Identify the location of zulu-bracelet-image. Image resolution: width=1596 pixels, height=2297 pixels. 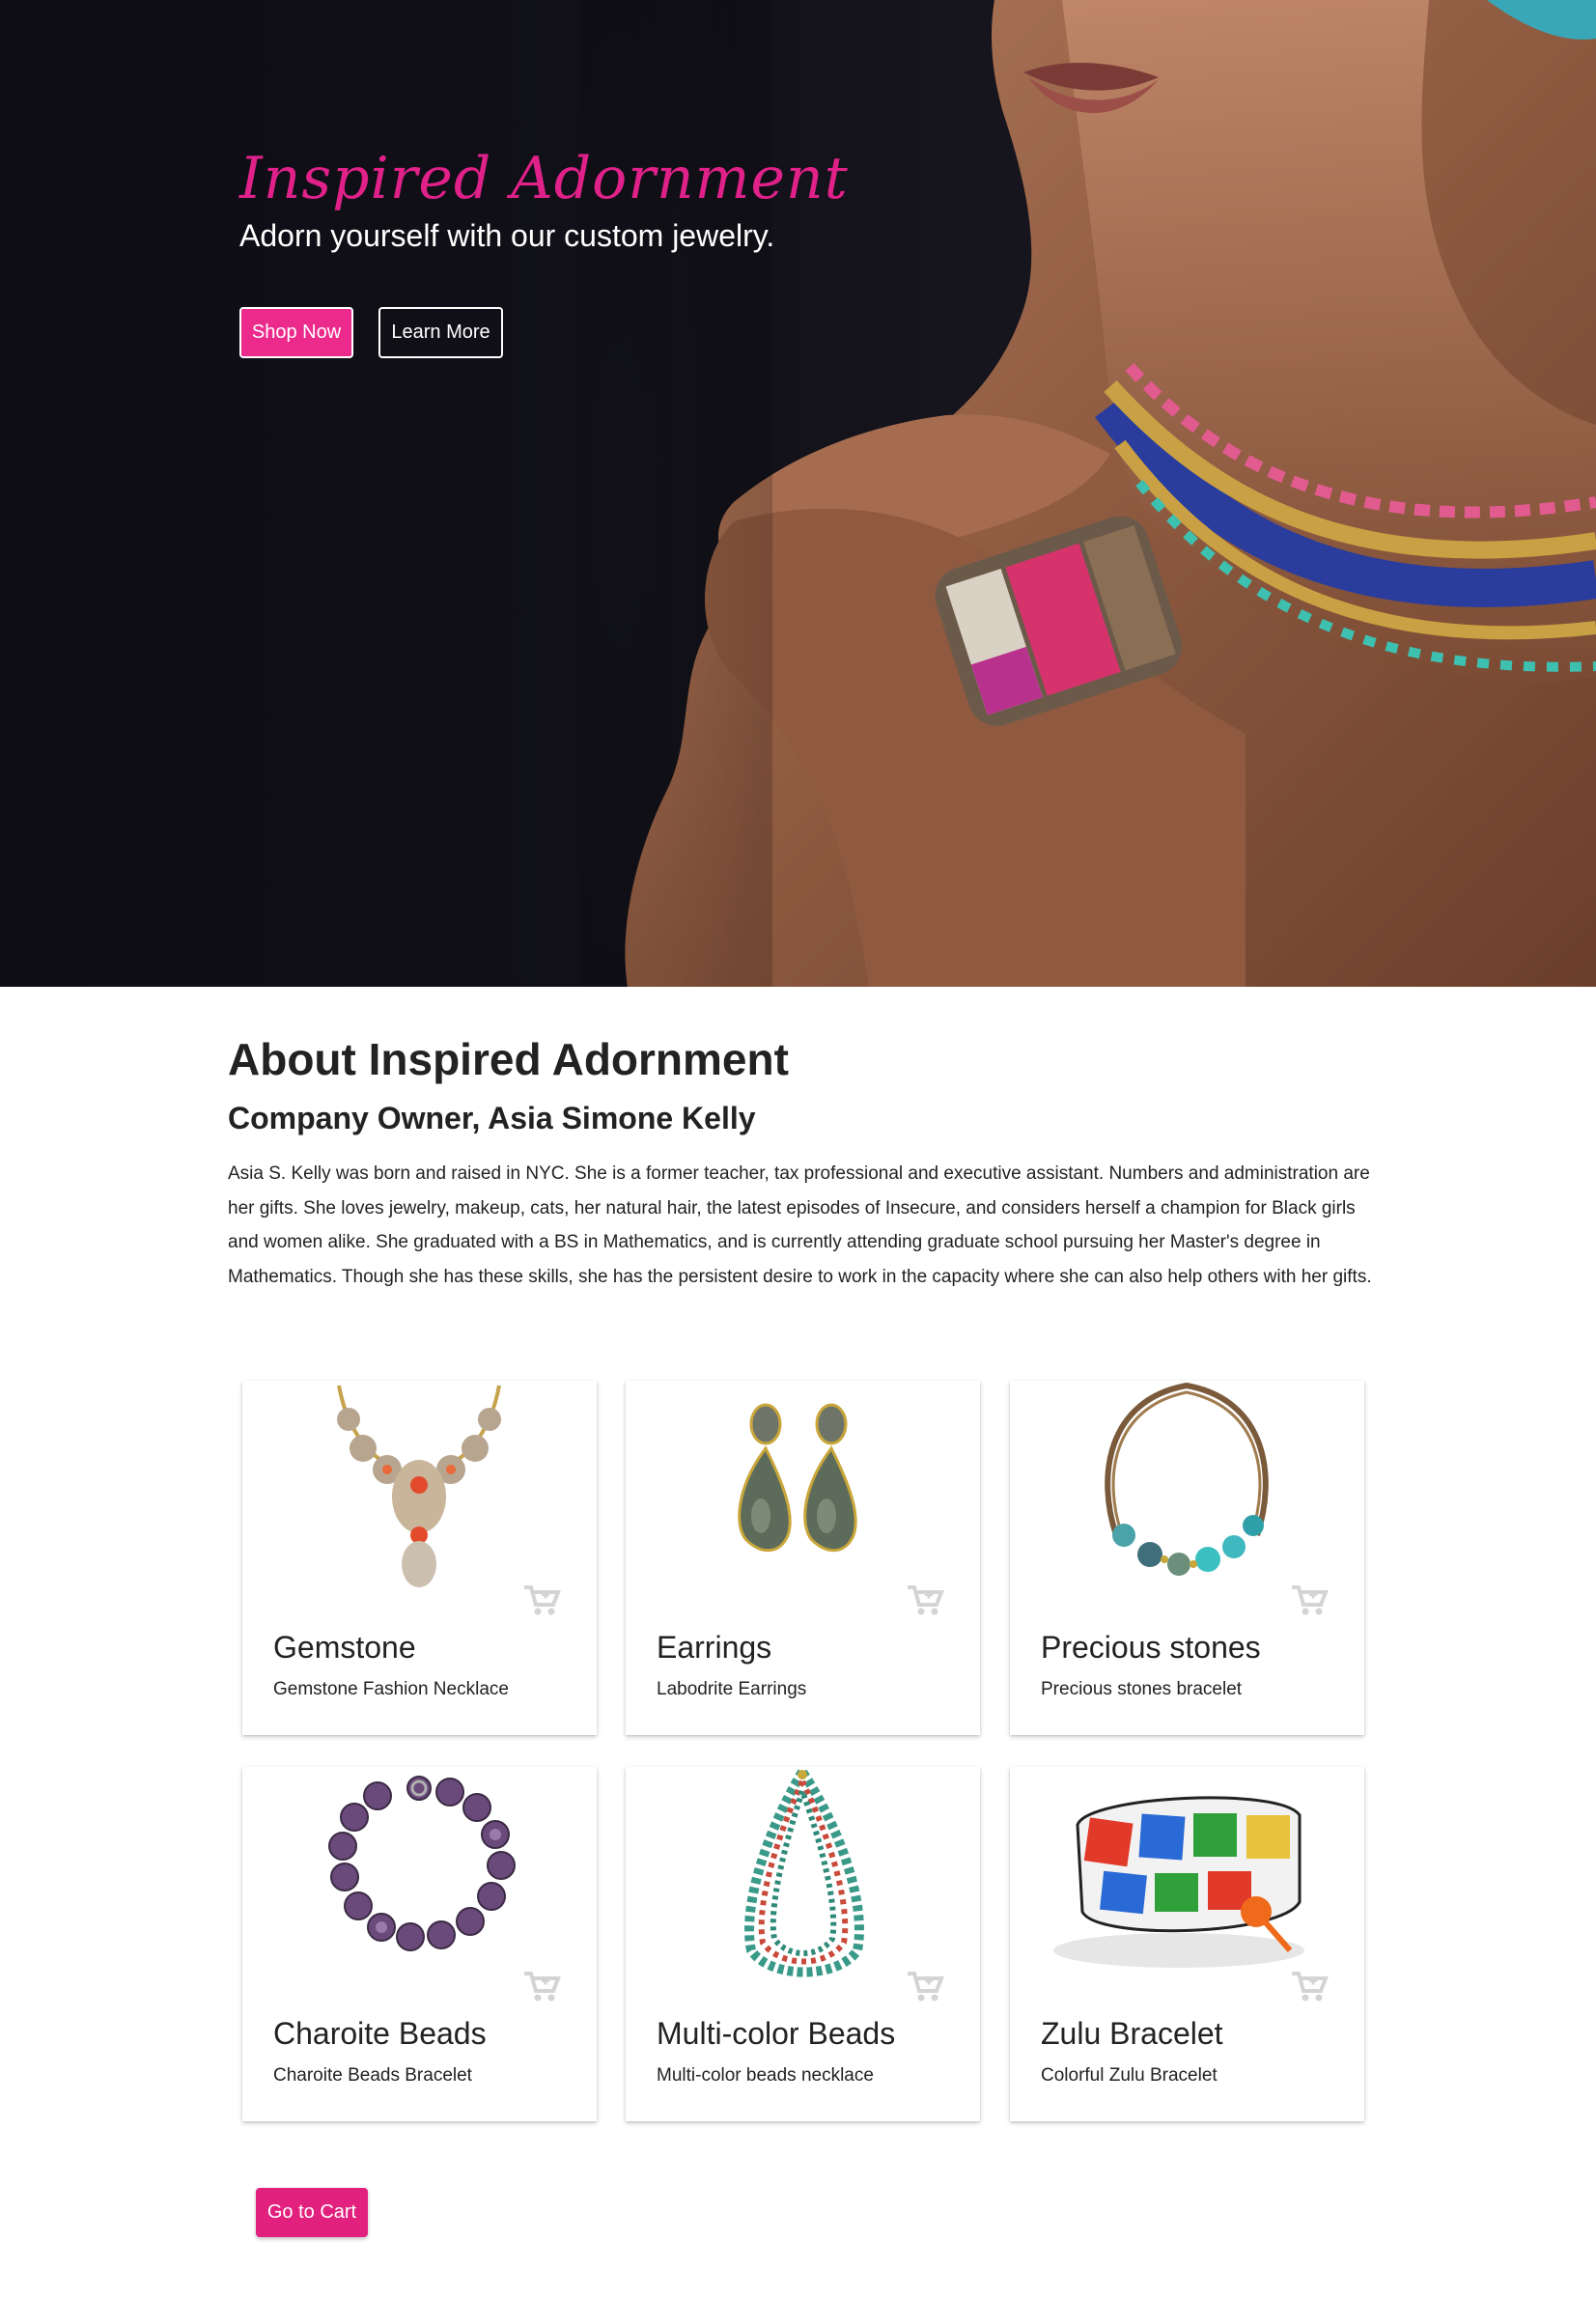
(1179, 1882).